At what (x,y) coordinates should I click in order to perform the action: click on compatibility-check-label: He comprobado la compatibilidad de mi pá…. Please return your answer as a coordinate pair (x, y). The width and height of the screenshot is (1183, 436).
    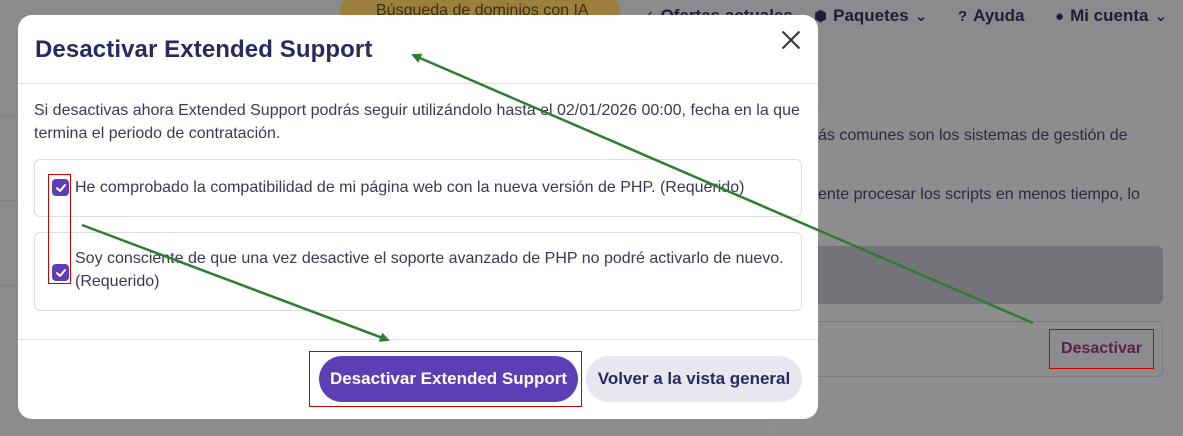
    Looking at the image, I should click on (410, 187).